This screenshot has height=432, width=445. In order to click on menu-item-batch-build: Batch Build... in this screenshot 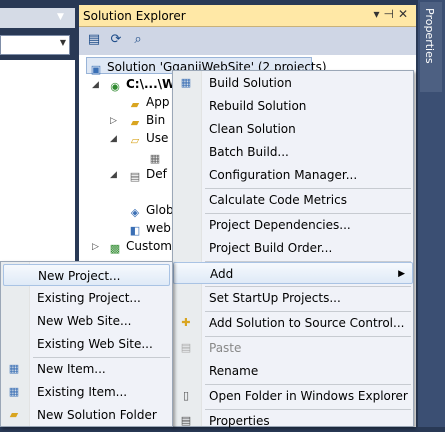, I will do `click(293, 152)`.